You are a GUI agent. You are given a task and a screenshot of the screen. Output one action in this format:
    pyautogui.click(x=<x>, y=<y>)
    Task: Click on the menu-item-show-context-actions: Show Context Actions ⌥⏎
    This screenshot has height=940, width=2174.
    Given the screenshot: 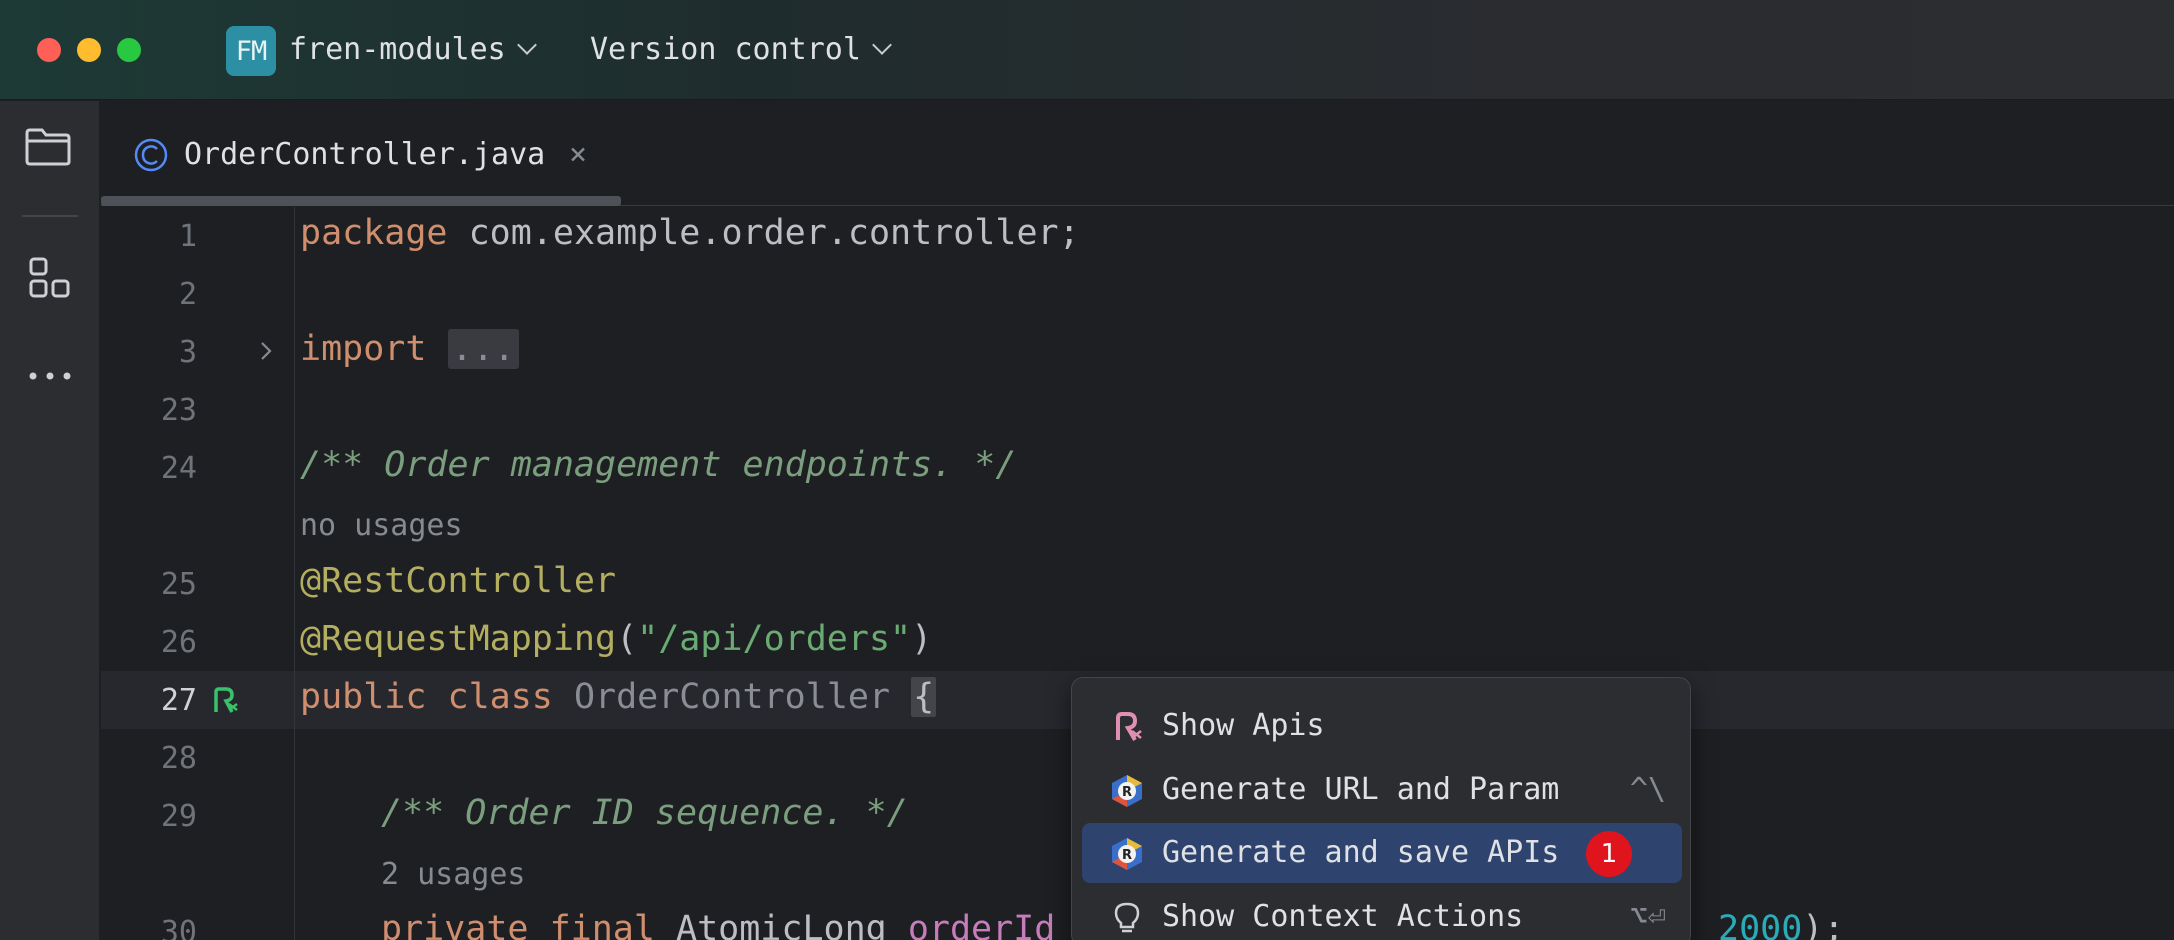 What is the action you would take?
    pyautogui.click(x=1382, y=913)
    